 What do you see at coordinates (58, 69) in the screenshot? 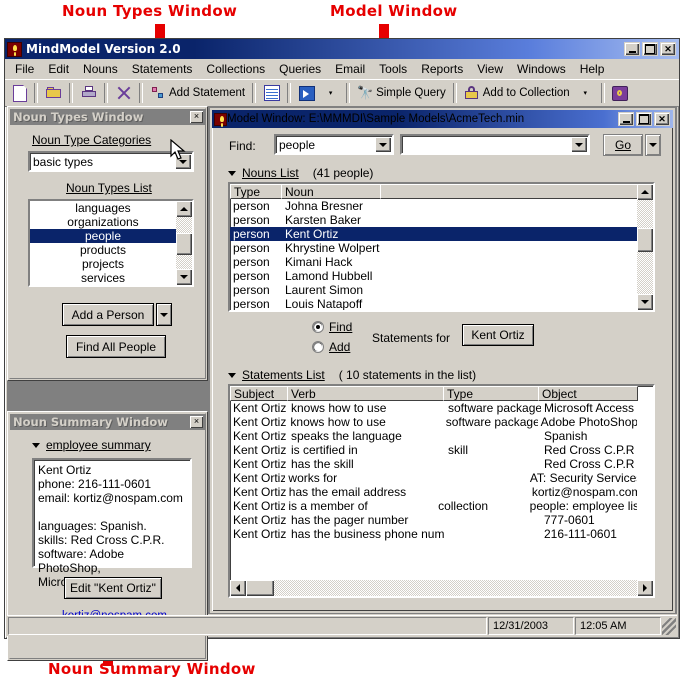
I see `menu-item-edit: Edit` at bounding box center [58, 69].